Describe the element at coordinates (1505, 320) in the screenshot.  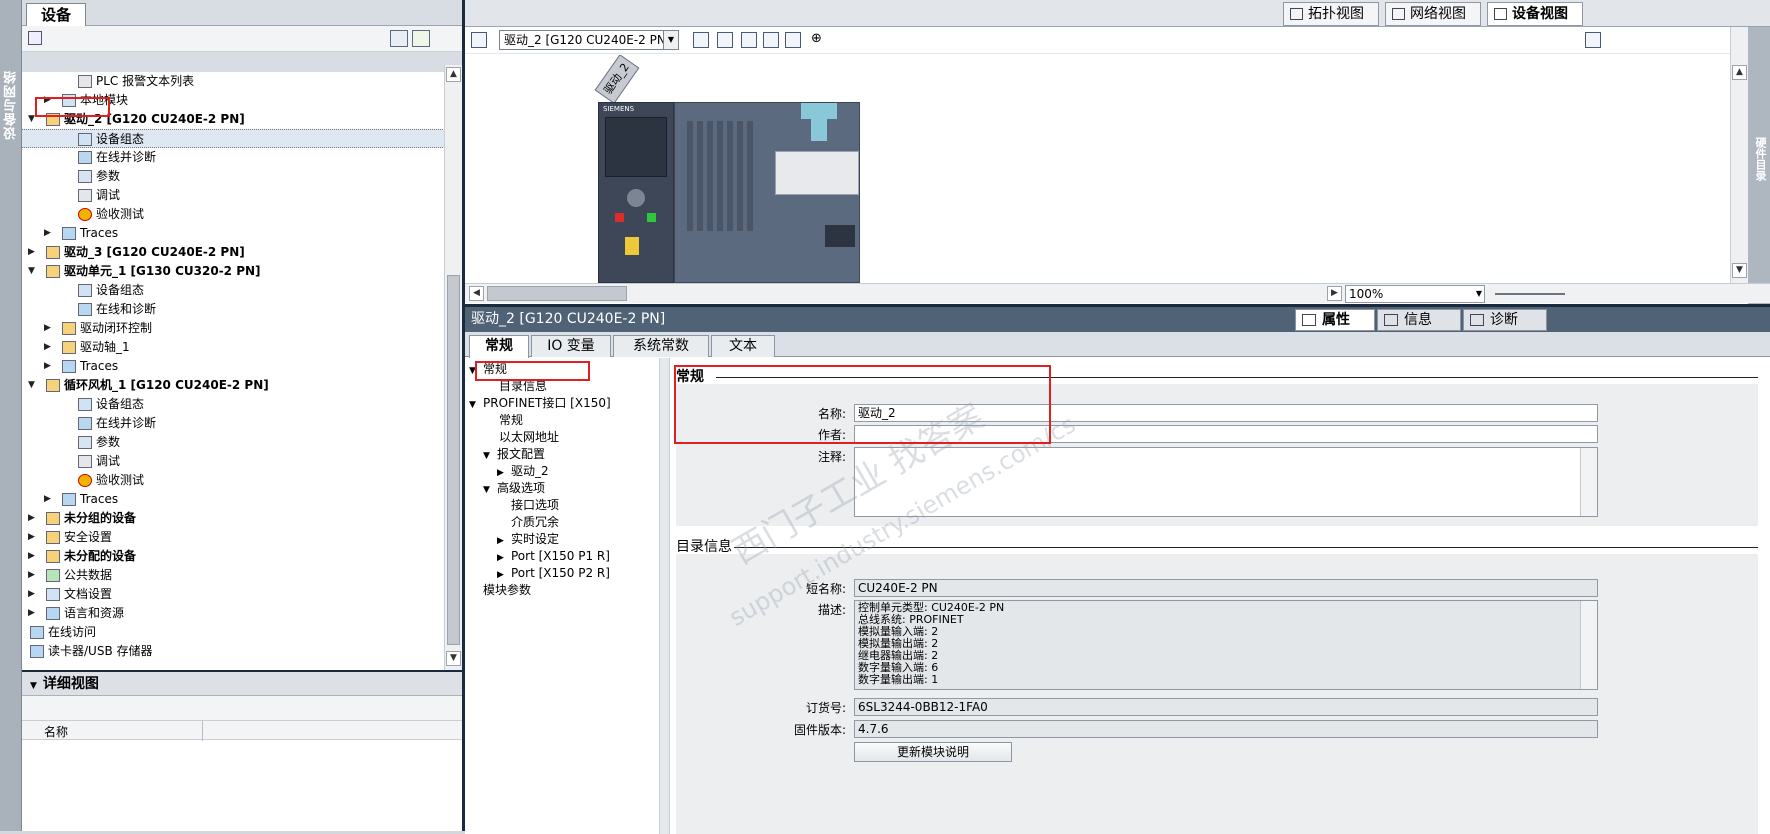
I see `tab-diagnostics: 诊断` at that location.